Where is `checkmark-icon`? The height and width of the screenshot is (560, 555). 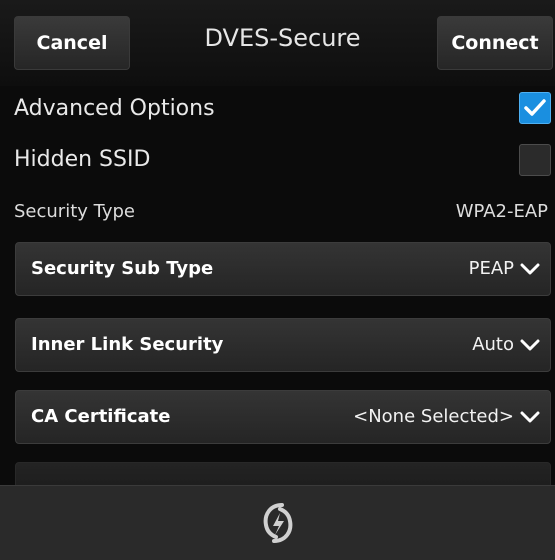
checkmark-icon is located at coordinates (535, 107).